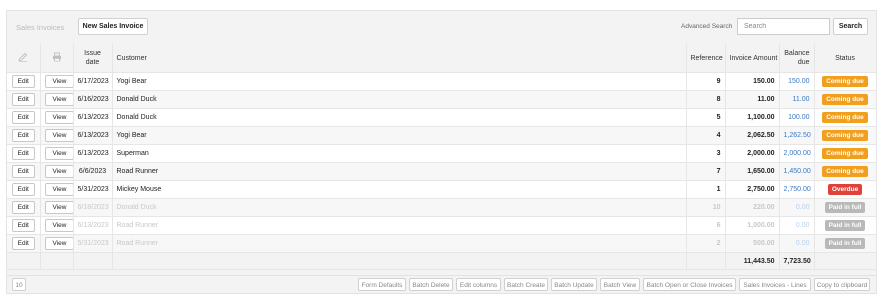 Image resolution: width=884 pixels, height=305 pixels. I want to click on reference-cell: 10, so click(706, 207).